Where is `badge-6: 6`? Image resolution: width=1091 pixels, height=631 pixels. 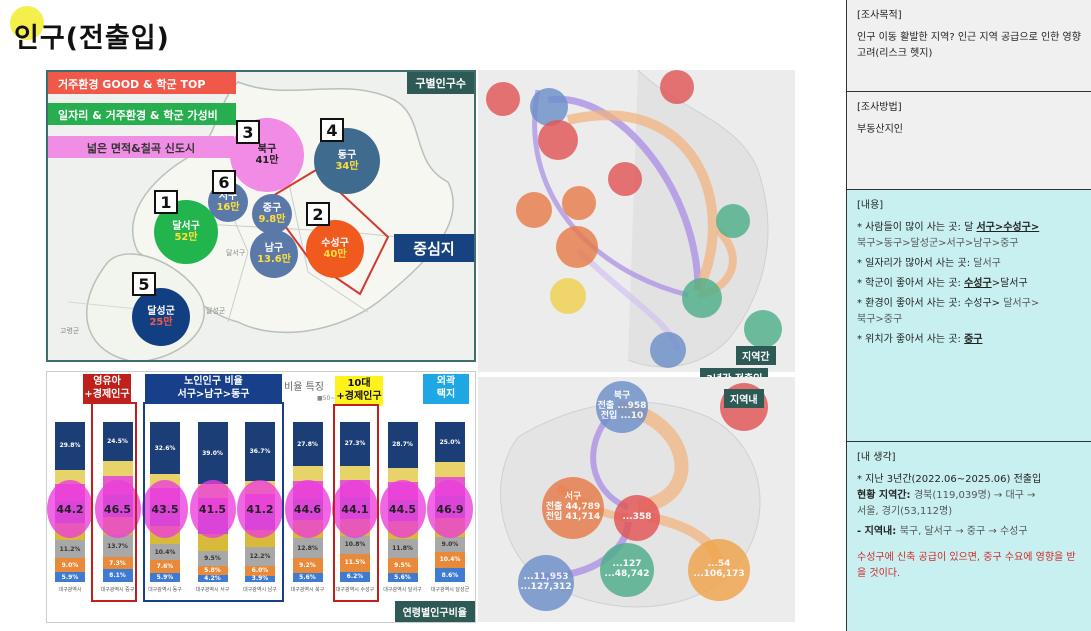 badge-6: 6 is located at coordinates (224, 182).